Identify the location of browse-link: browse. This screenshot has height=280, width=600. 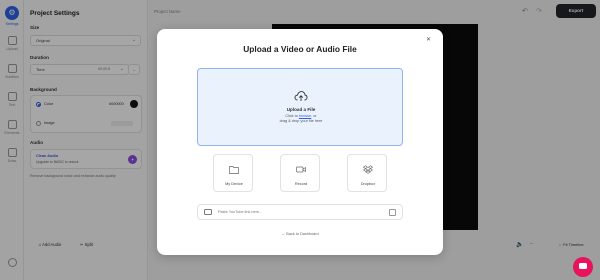
(305, 116).